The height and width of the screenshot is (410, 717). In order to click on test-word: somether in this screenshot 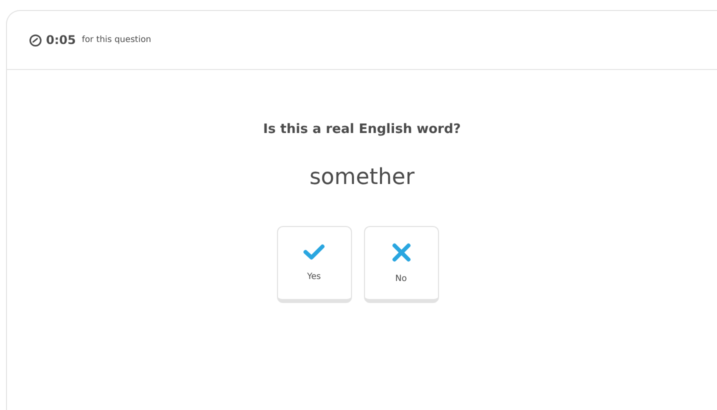, I will do `click(362, 177)`.